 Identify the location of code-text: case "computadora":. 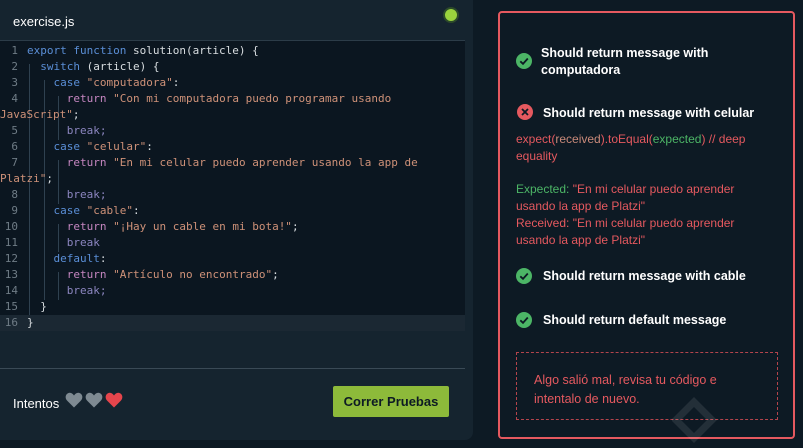
(103, 83).